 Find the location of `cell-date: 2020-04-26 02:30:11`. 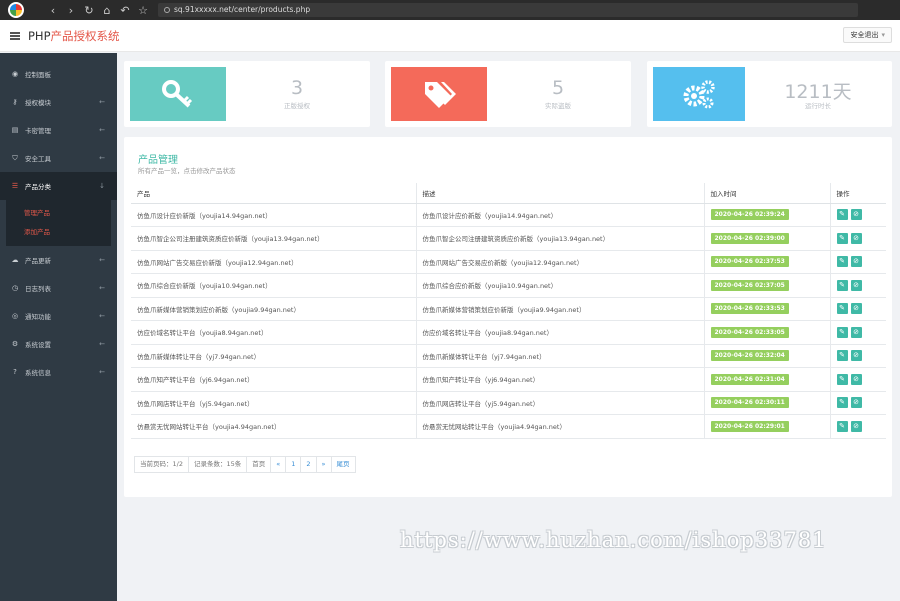

cell-date: 2020-04-26 02:30:11 is located at coordinates (767, 403).